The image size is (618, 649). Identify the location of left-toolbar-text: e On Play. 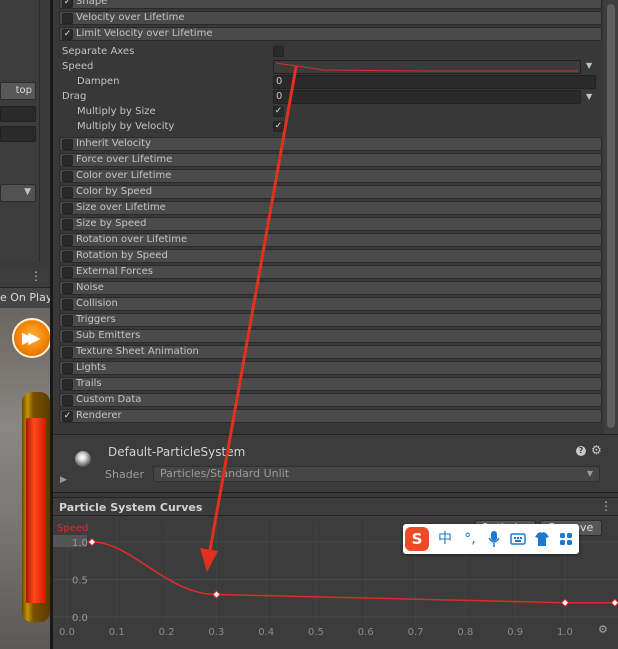
(25, 298).